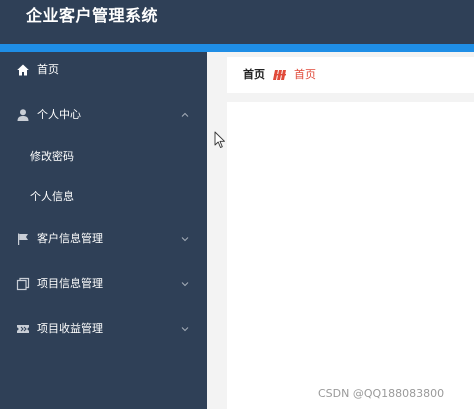 This screenshot has height=409, width=474. What do you see at coordinates (219, 139) in the screenshot?
I see `mouse-cursor-icon` at bounding box center [219, 139].